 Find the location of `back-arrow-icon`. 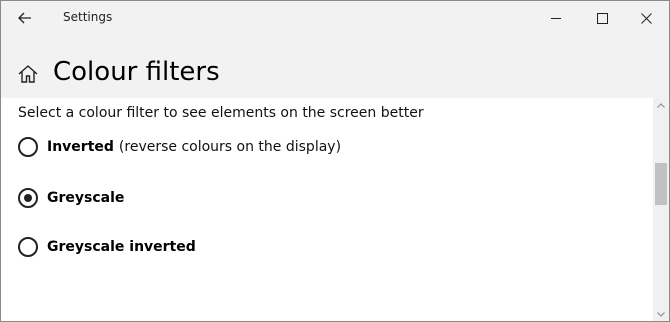

back-arrow-icon is located at coordinates (24, 18).